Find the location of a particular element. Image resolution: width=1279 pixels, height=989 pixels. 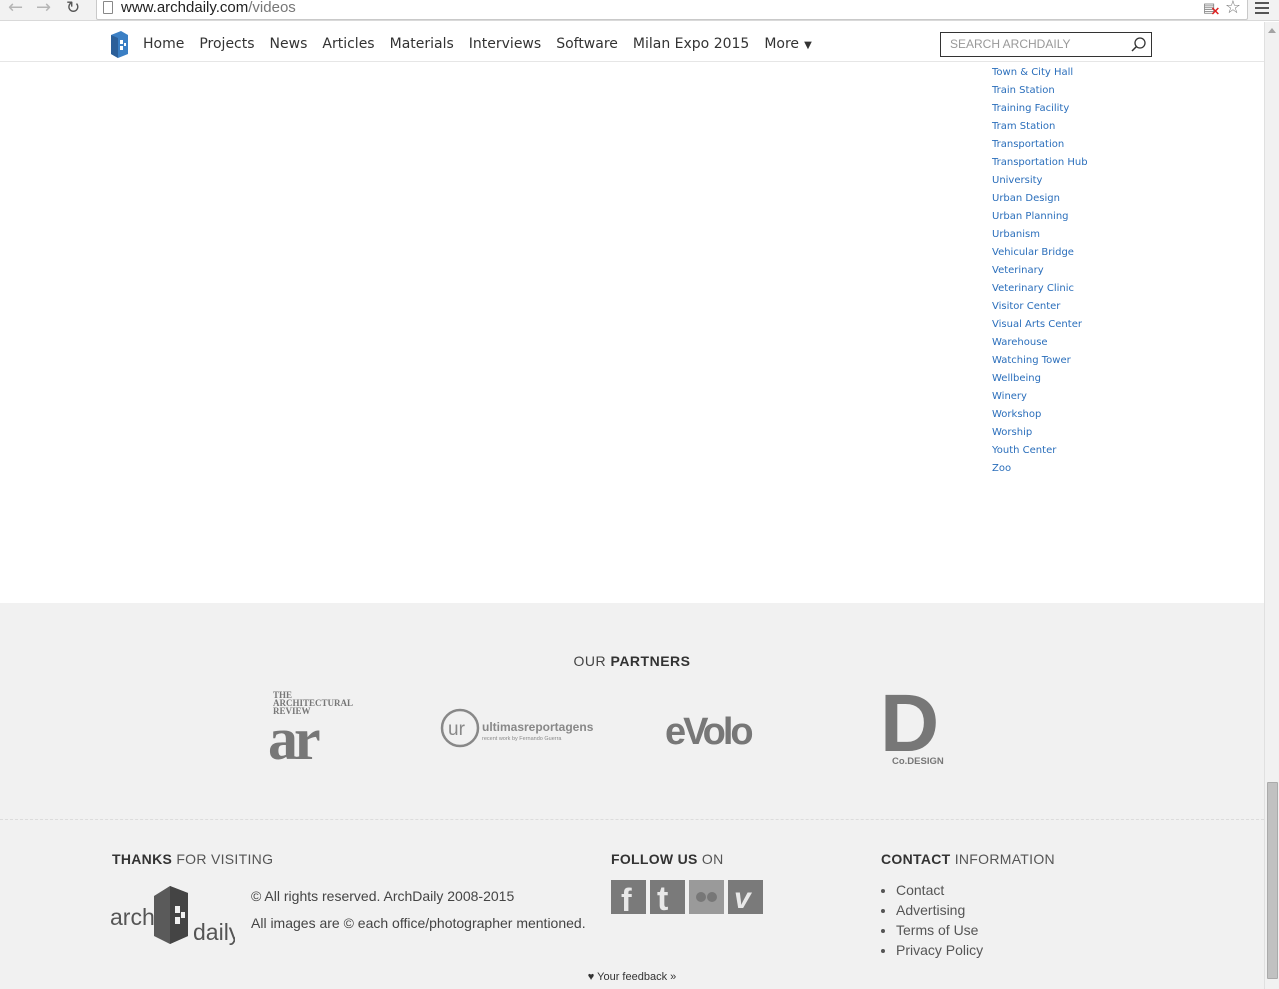

ur-mark: ur is located at coordinates (457, 729).